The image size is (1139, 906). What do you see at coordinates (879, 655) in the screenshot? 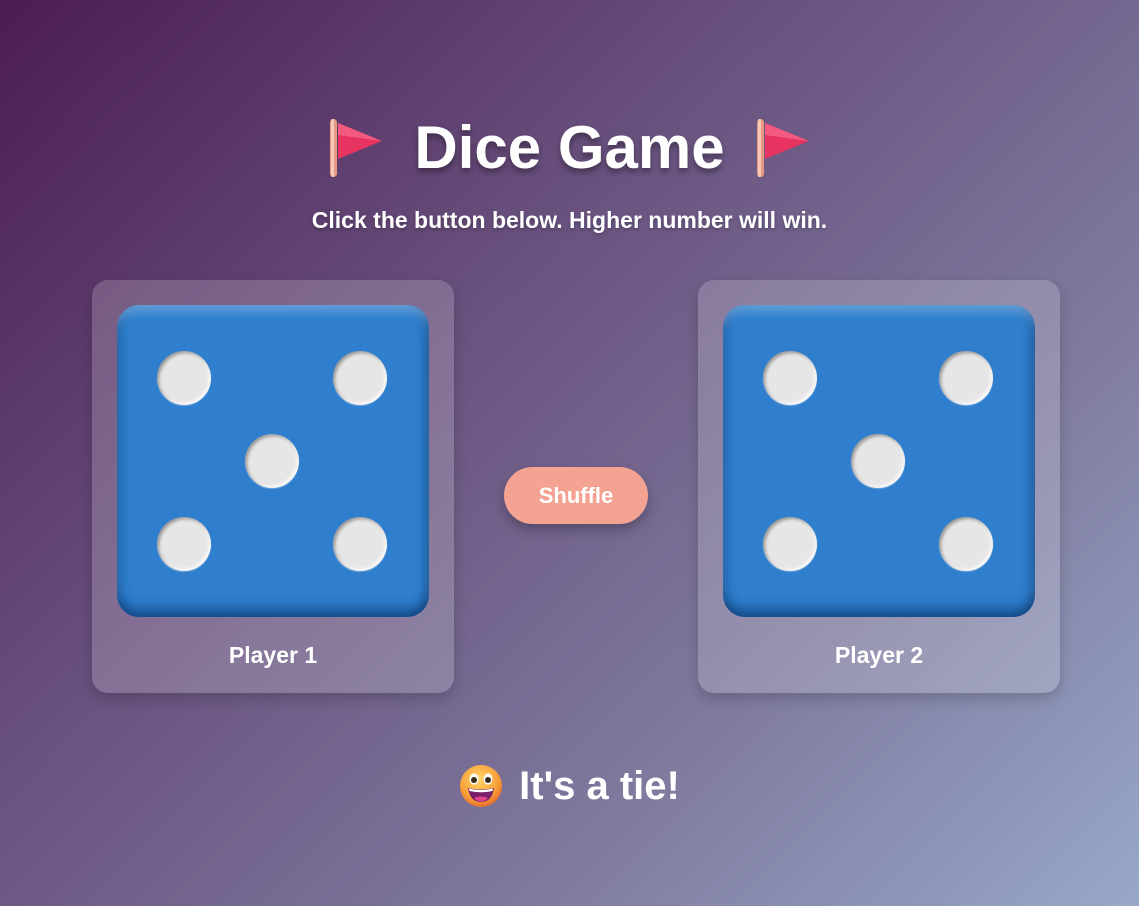
I see `player-2-label: Player 2` at bounding box center [879, 655].